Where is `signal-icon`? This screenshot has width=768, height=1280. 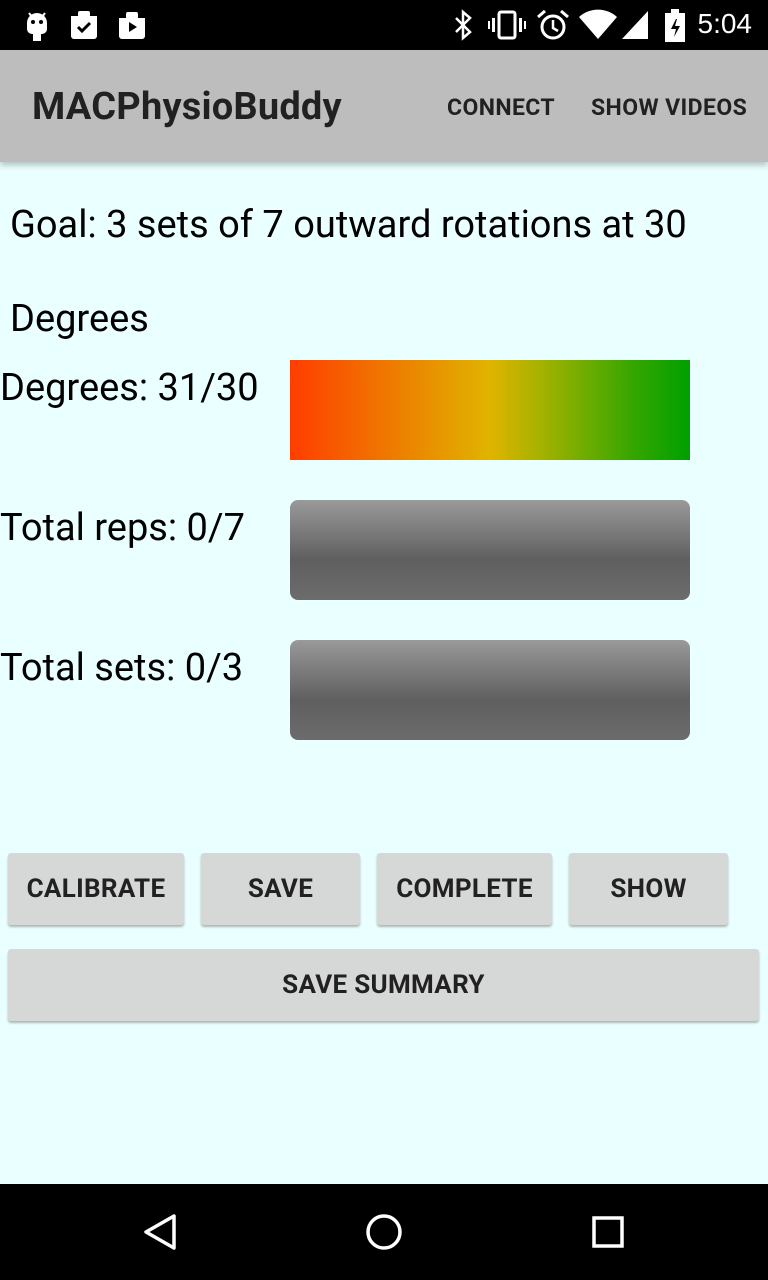 signal-icon is located at coordinates (635, 25).